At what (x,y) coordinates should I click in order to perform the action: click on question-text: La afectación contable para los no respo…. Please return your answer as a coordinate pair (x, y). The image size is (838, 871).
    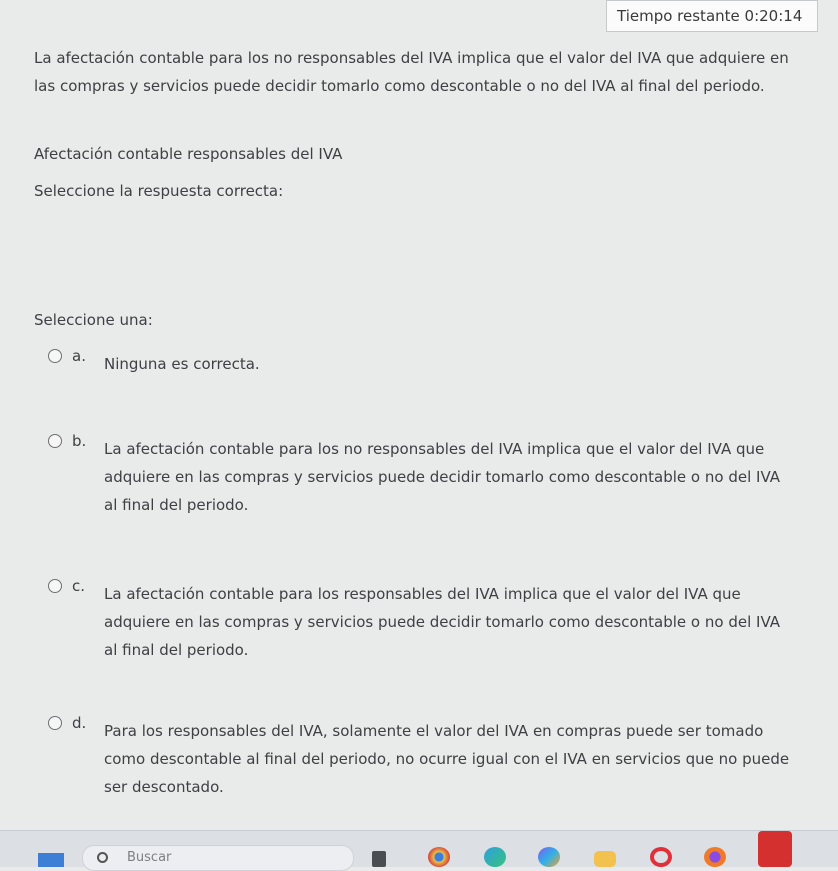
    Looking at the image, I should click on (411, 72).